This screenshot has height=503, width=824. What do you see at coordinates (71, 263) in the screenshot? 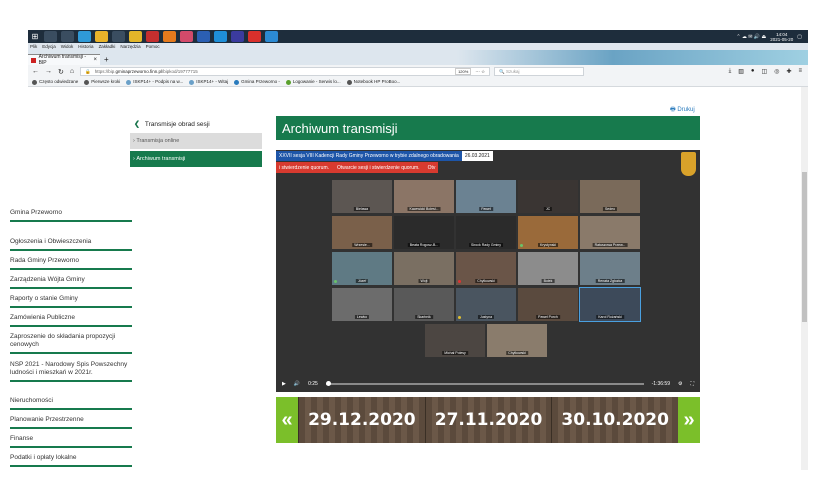
I see `sidebar-item-rada: Rada Gminy Przeworno` at bounding box center [71, 263].